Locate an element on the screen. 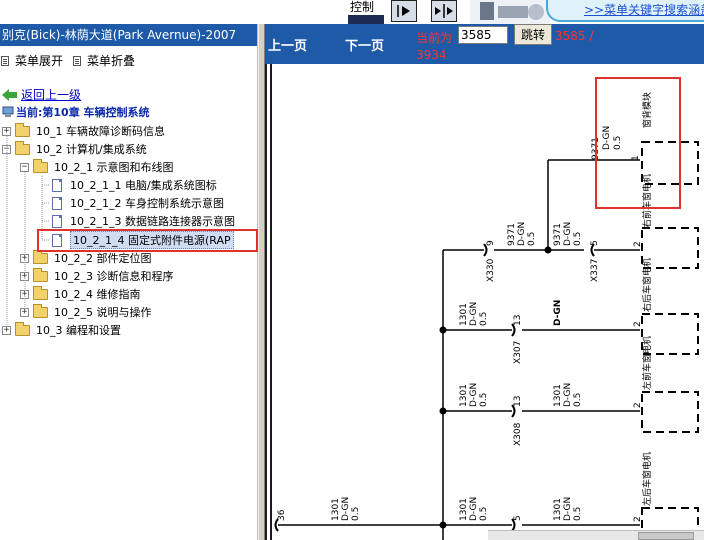  keyword-search-link: >>菜单关键字搜索涵盖 is located at coordinates (625, 11).